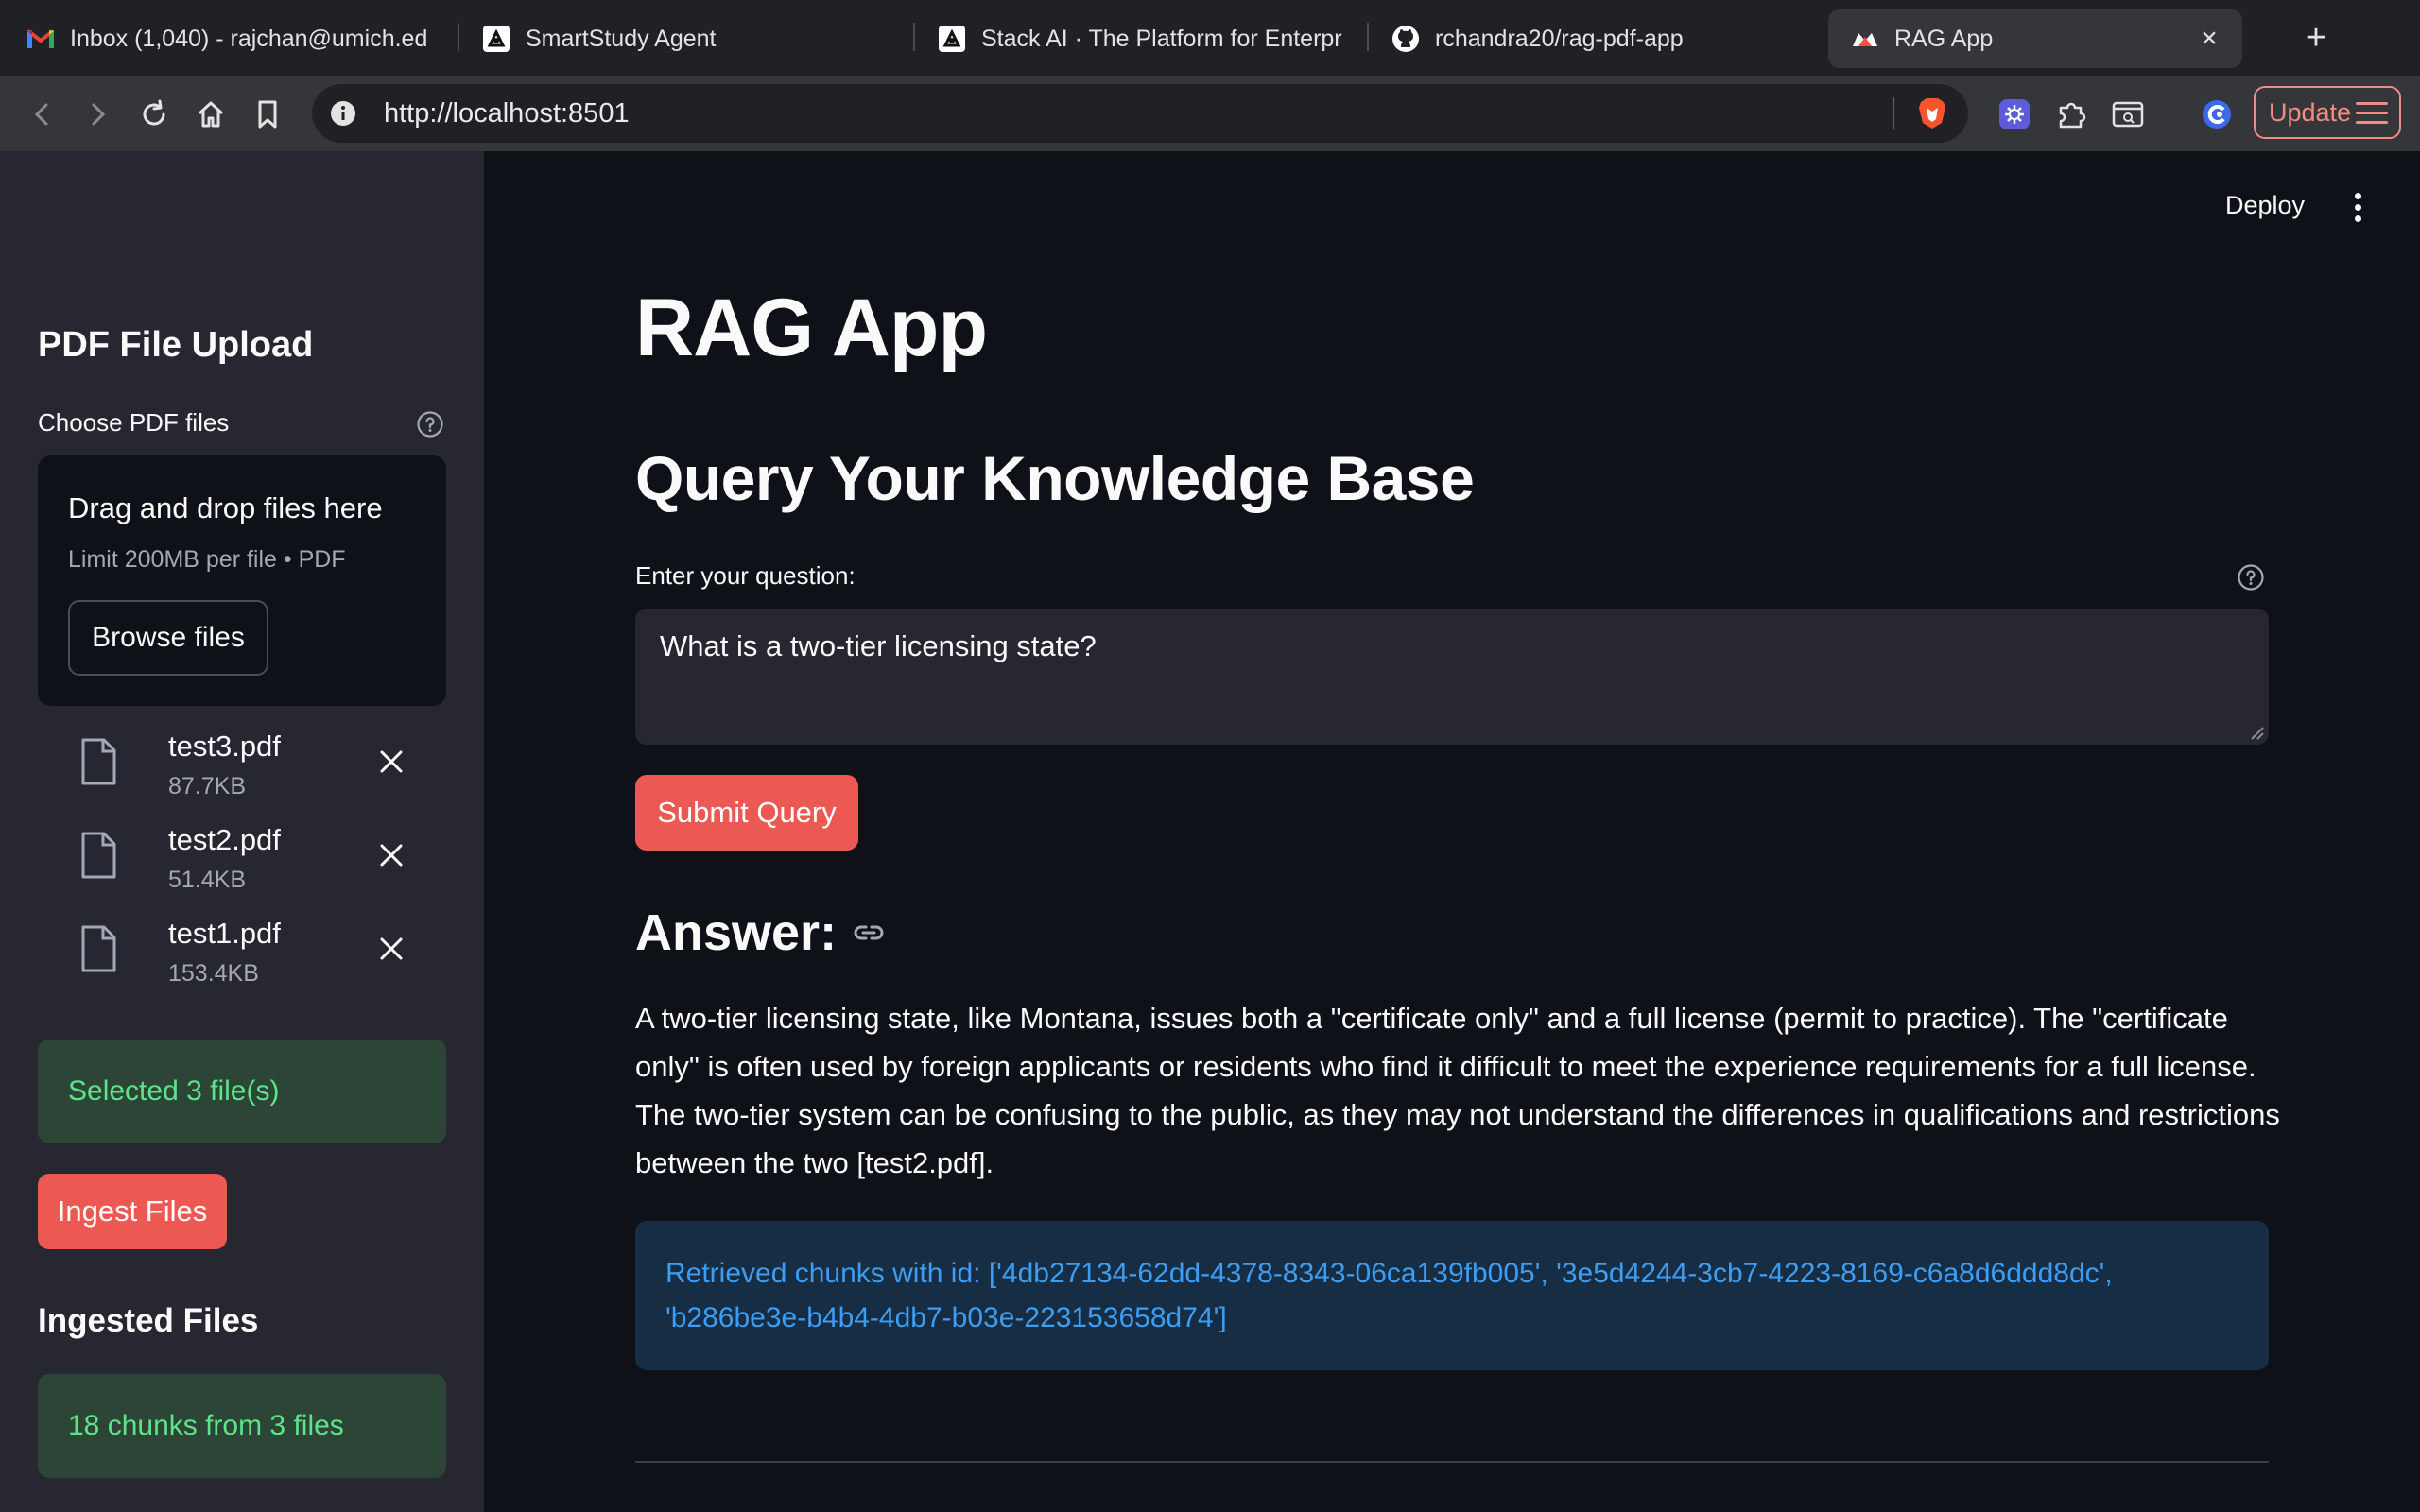  Describe the element at coordinates (343, 113) in the screenshot. I see `info-icon` at that location.